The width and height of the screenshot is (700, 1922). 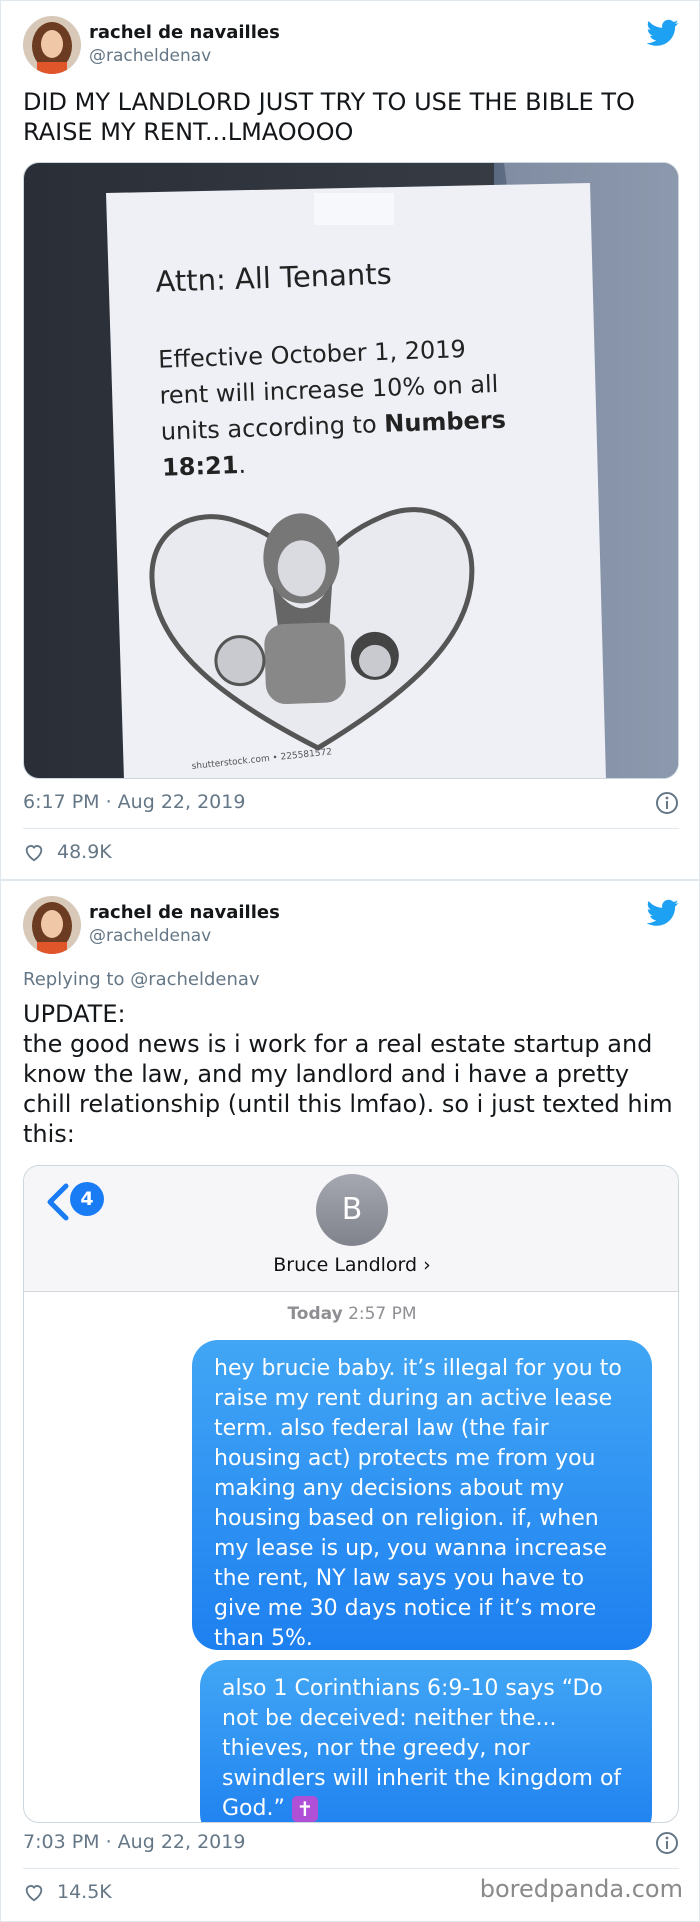 I want to click on likes-count: 14.5K, so click(x=84, y=1892).